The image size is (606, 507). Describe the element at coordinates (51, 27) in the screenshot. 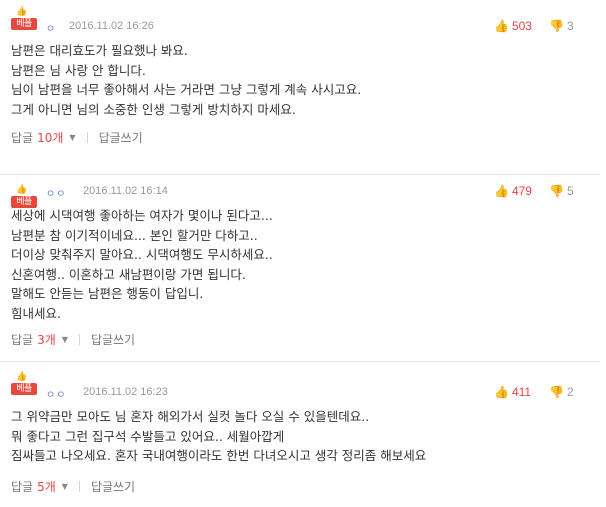

I see `comment-author: ㅇ` at that location.